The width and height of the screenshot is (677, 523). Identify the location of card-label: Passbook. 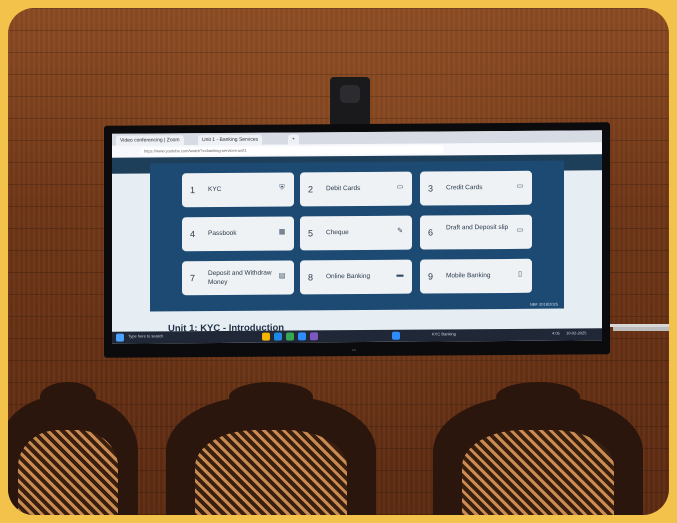
(222, 233).